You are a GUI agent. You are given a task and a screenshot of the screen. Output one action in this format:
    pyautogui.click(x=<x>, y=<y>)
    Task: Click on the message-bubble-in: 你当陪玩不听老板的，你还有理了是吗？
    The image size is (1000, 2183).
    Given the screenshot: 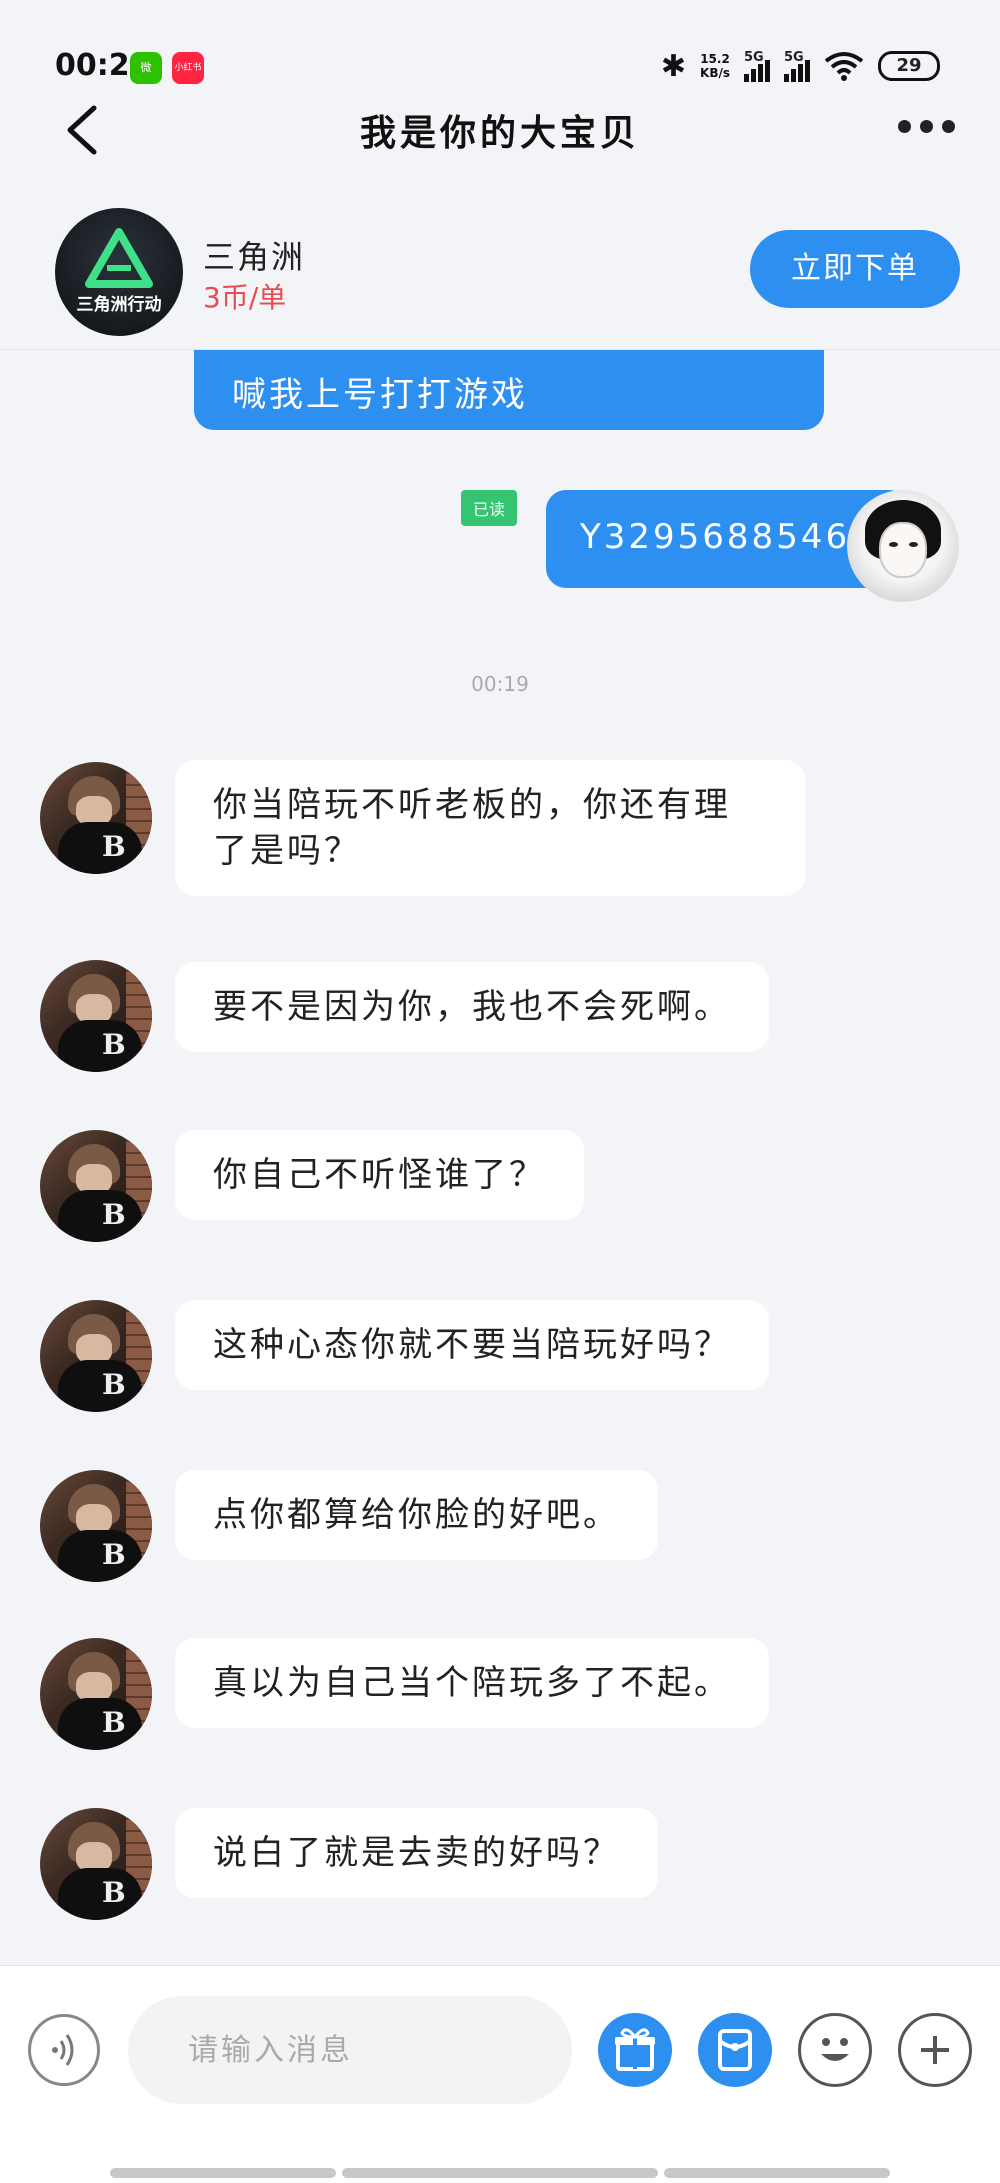 What is the action you would take?
    pyautogui.click(x=490, y=828)
    